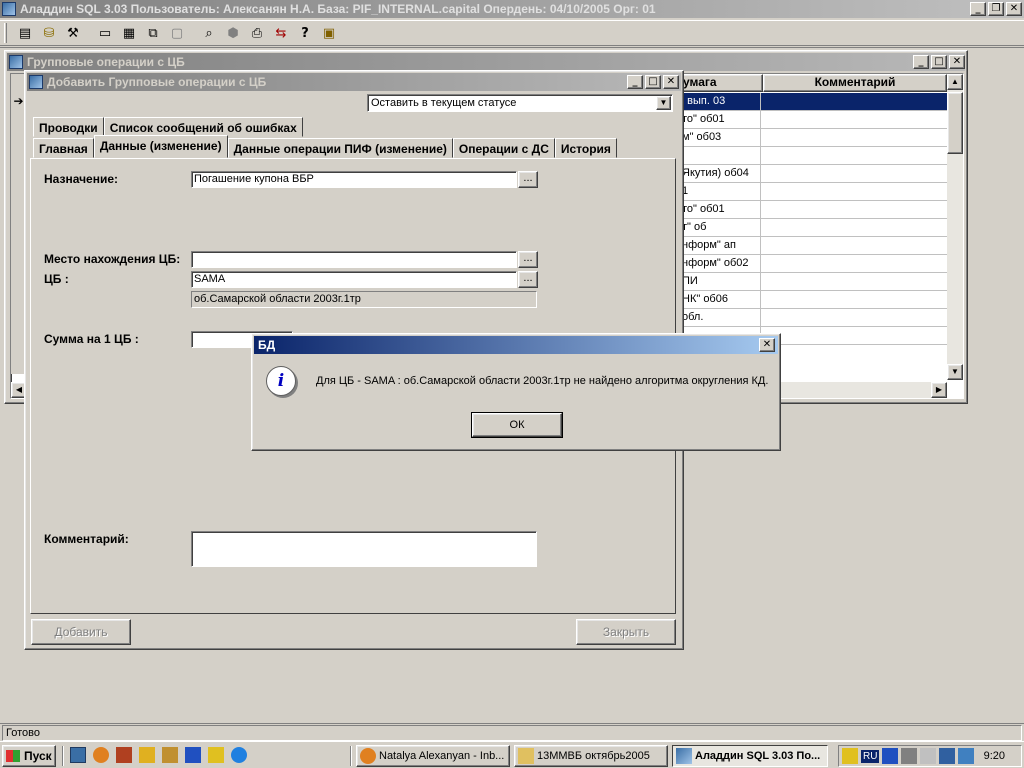 This screenshot has height=768, width=1024. I want to click on database-icon: ⛁, so click(49, 33).